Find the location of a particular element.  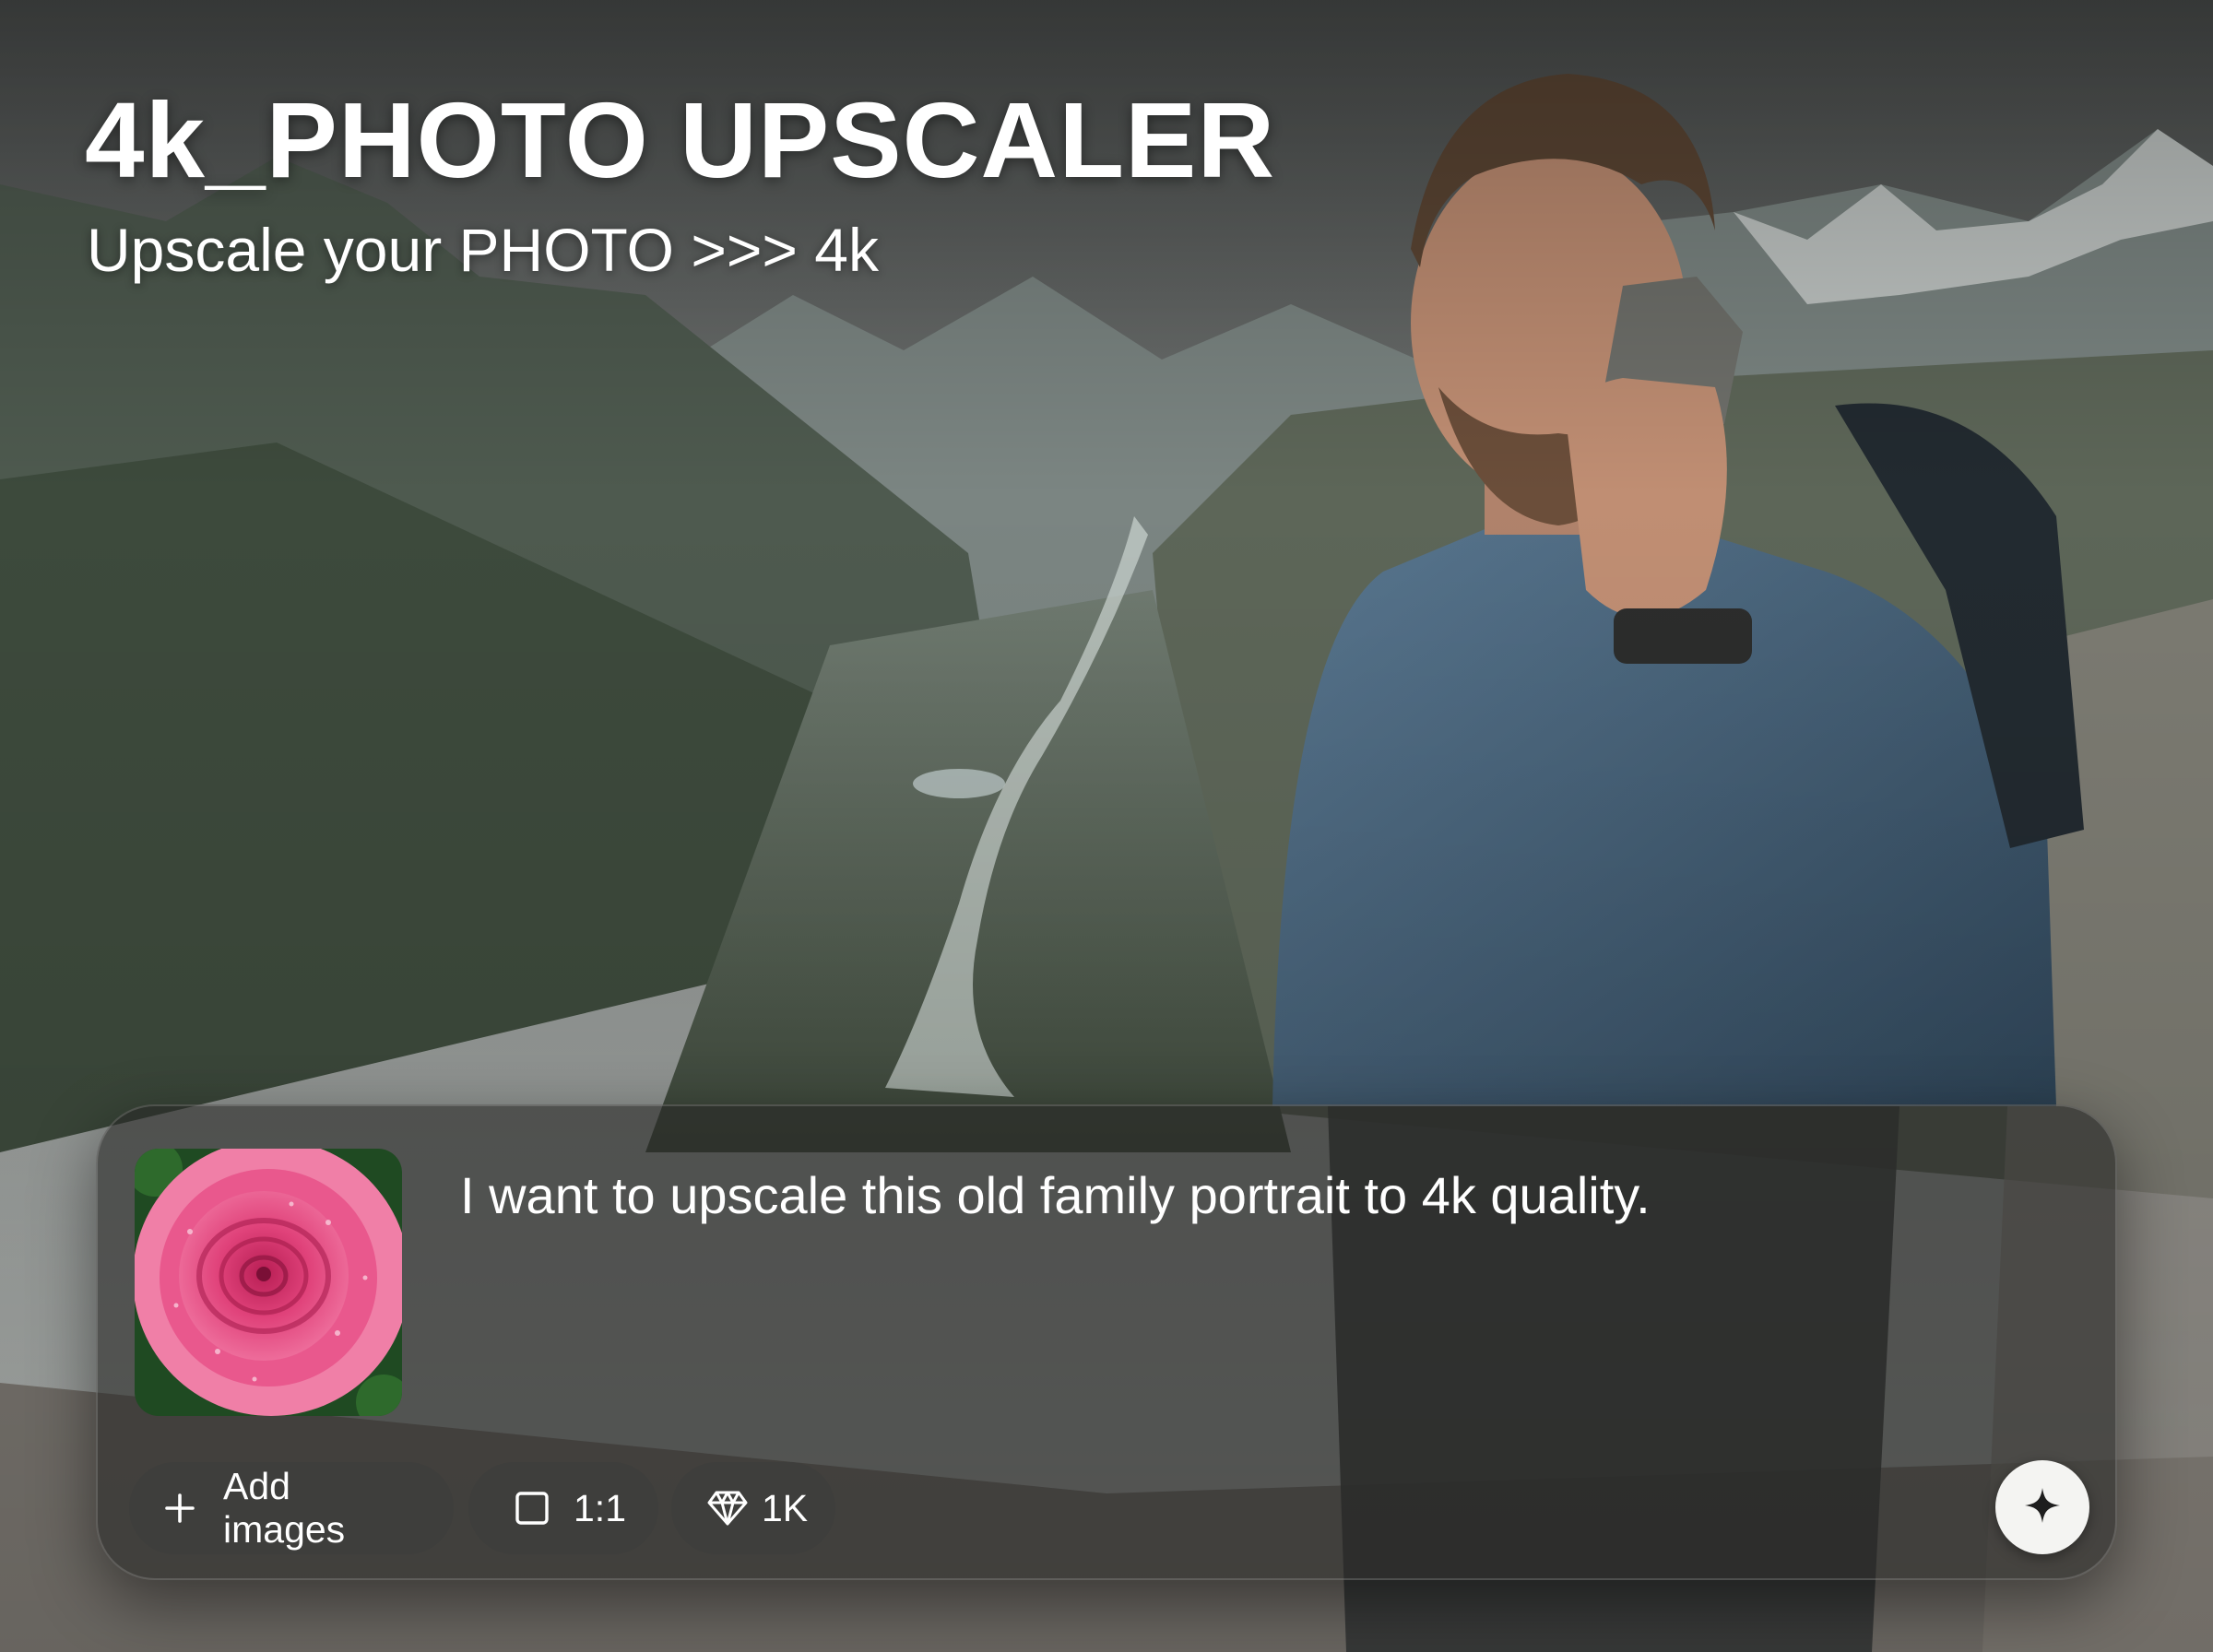

sparkle-icon is located at coordinates (2042, 1507).